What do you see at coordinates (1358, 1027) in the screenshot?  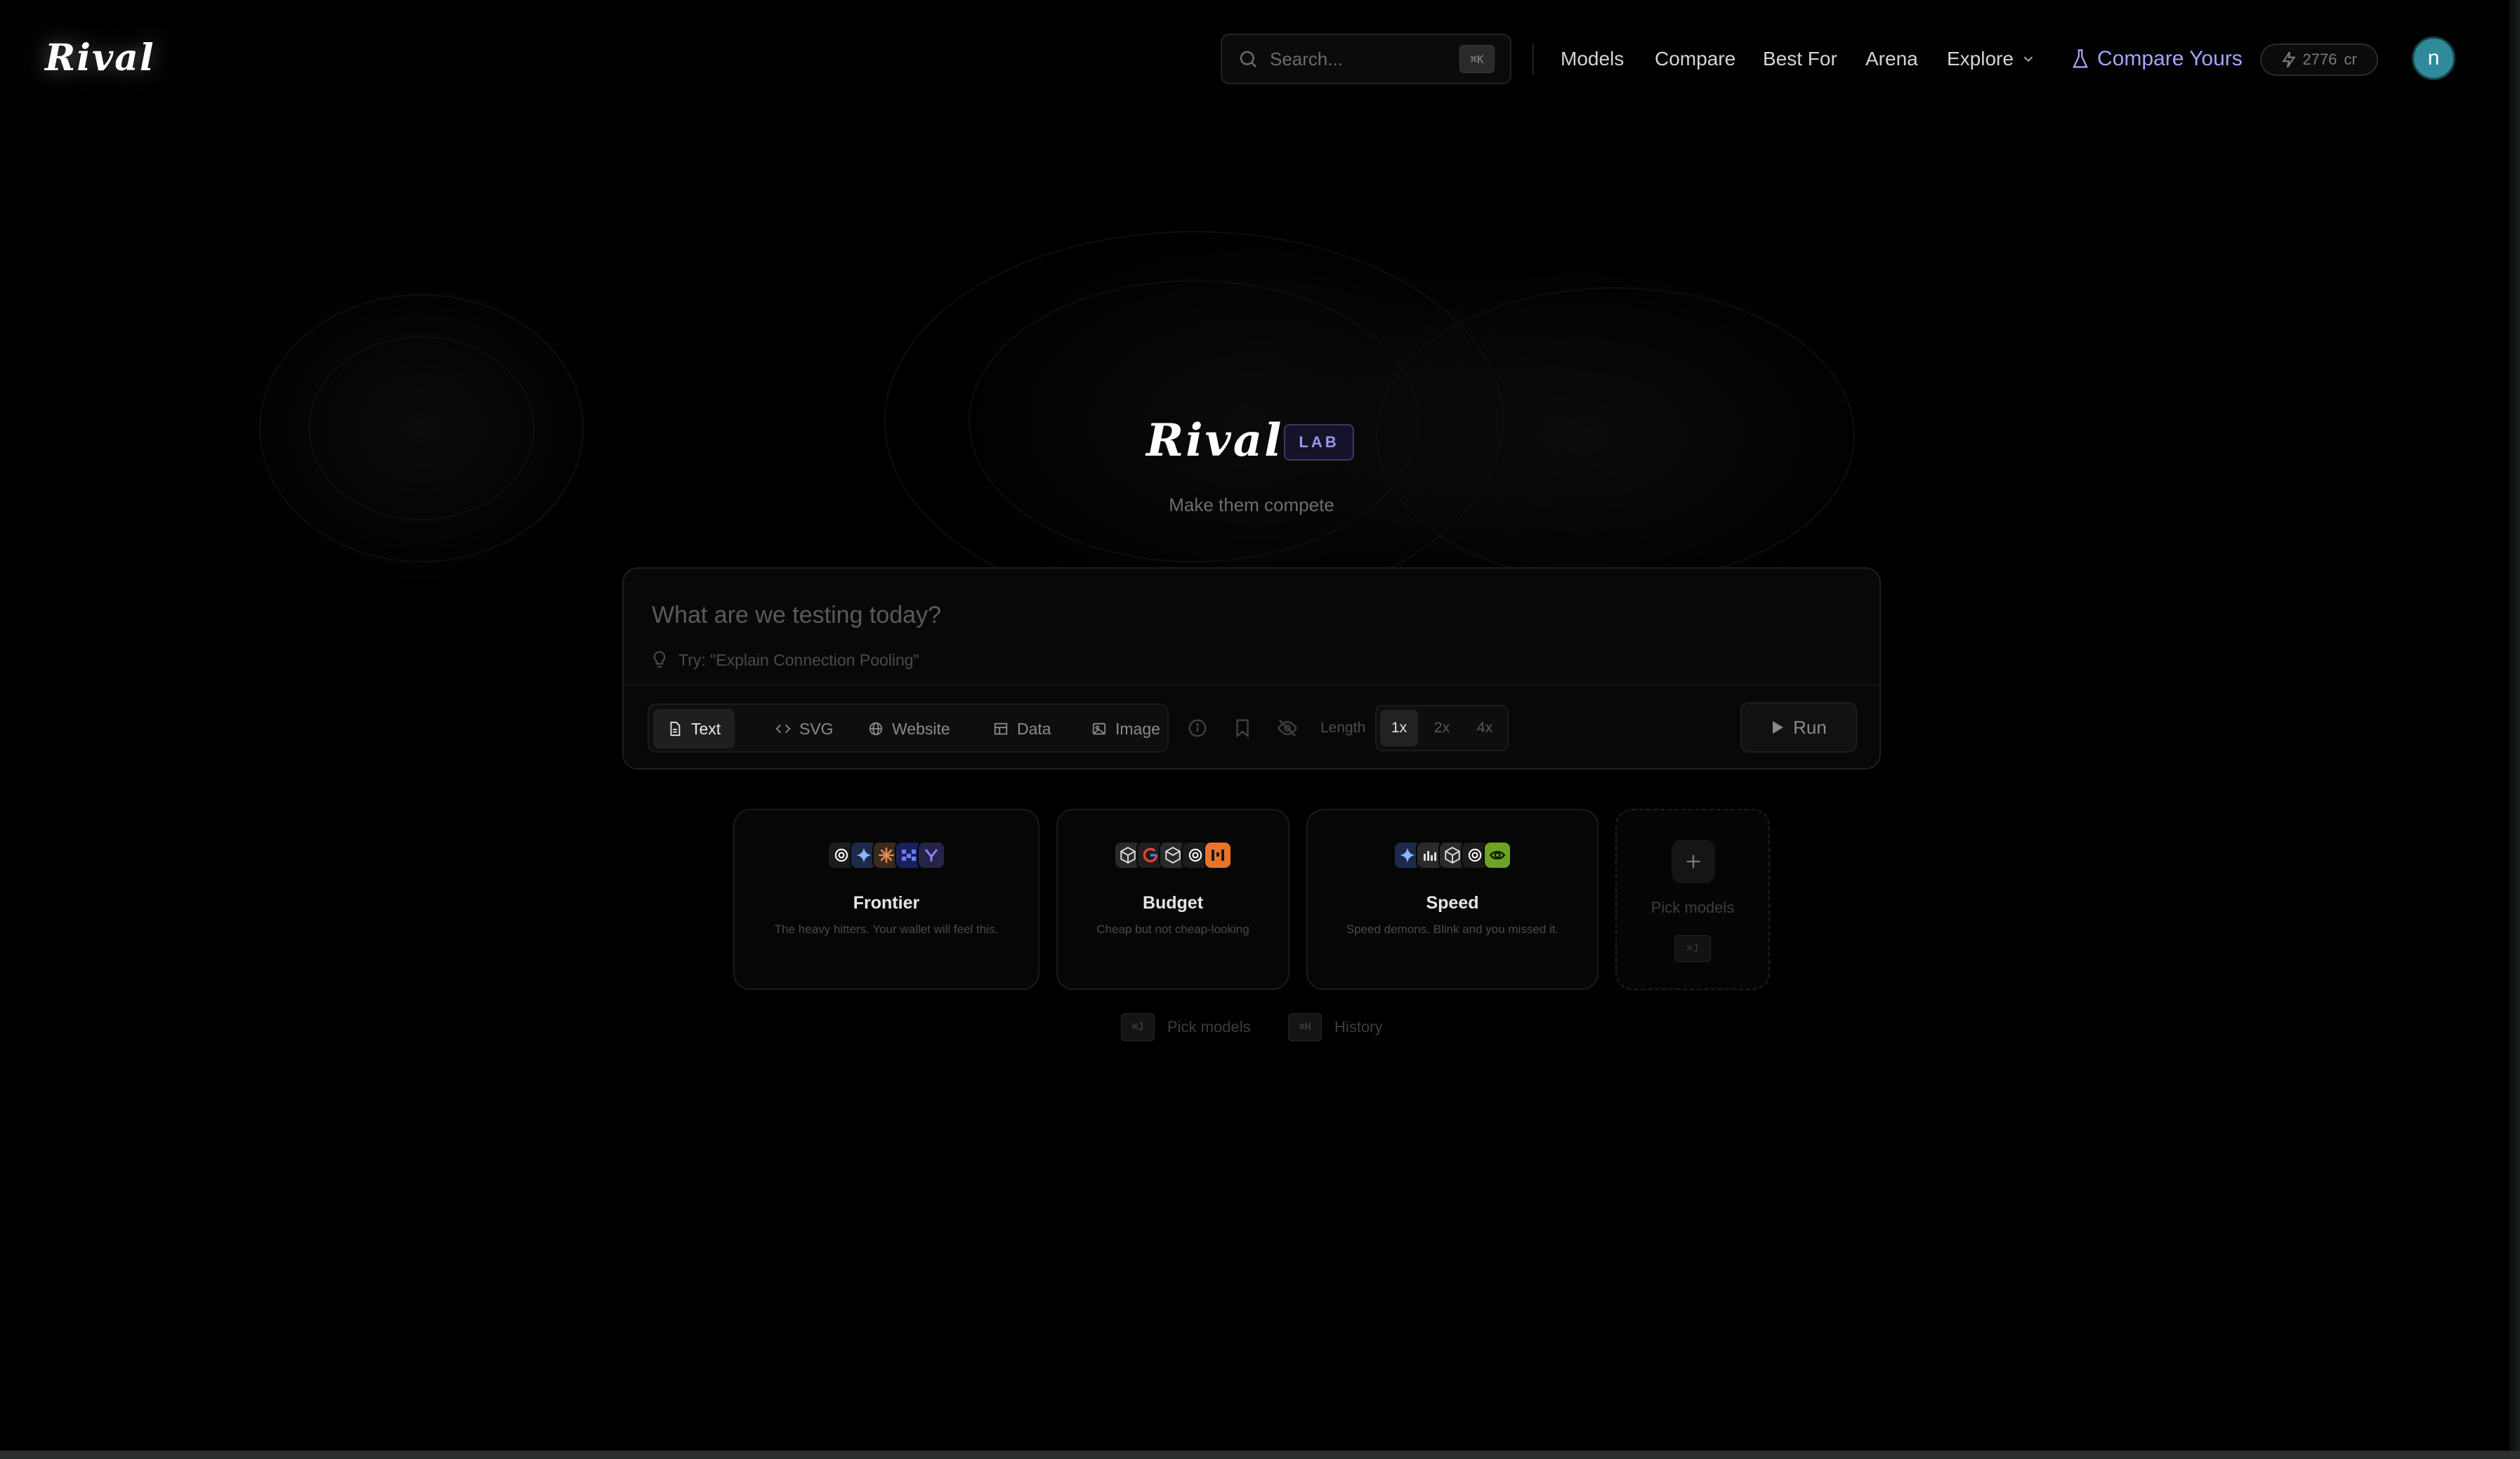 I see `shortcut-label: History` at bounding box center [1358, 1027].